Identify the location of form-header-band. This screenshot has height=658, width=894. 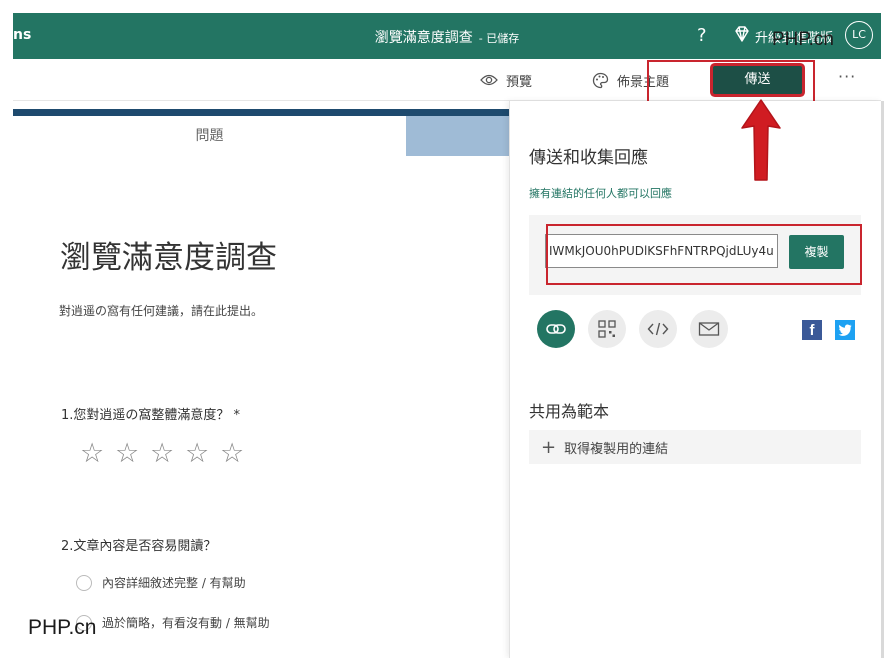
(261, 112).